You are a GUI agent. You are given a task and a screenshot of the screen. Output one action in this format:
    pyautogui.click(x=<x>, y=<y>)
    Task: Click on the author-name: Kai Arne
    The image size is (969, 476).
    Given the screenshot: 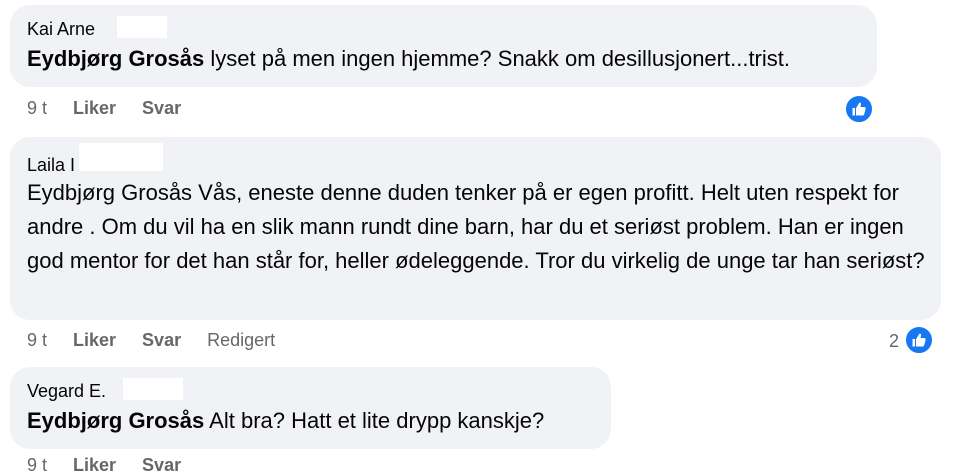 What is the action you would take?
    pyautogui.click(x=61, y=29)
    